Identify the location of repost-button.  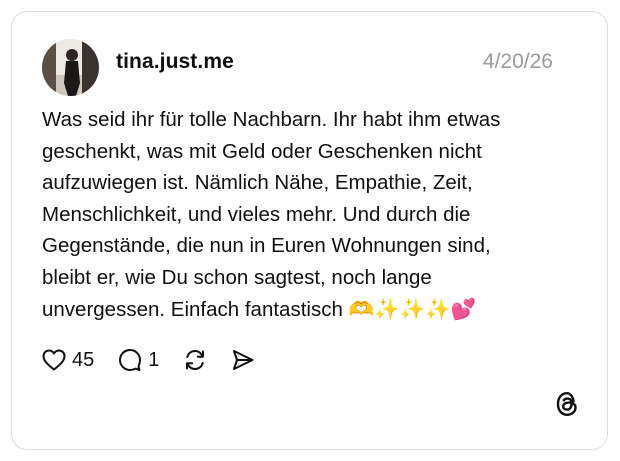
(195, 360).